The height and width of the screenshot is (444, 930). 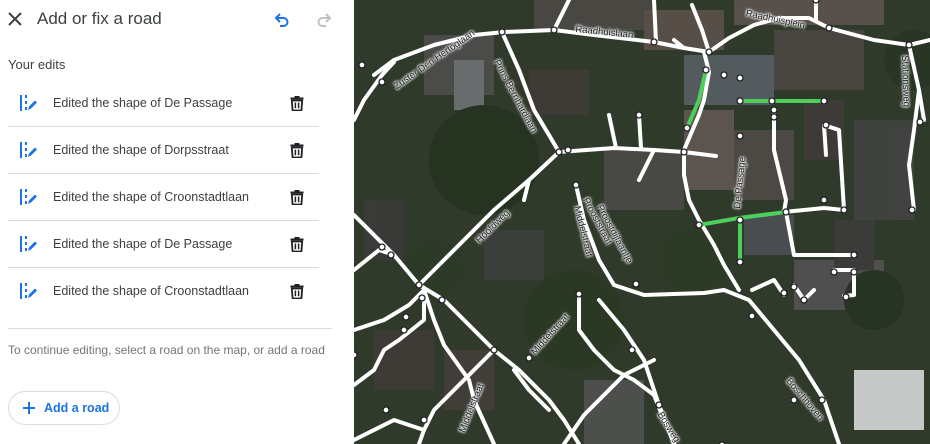 I want to click on divider, so click(x=170, y=328).